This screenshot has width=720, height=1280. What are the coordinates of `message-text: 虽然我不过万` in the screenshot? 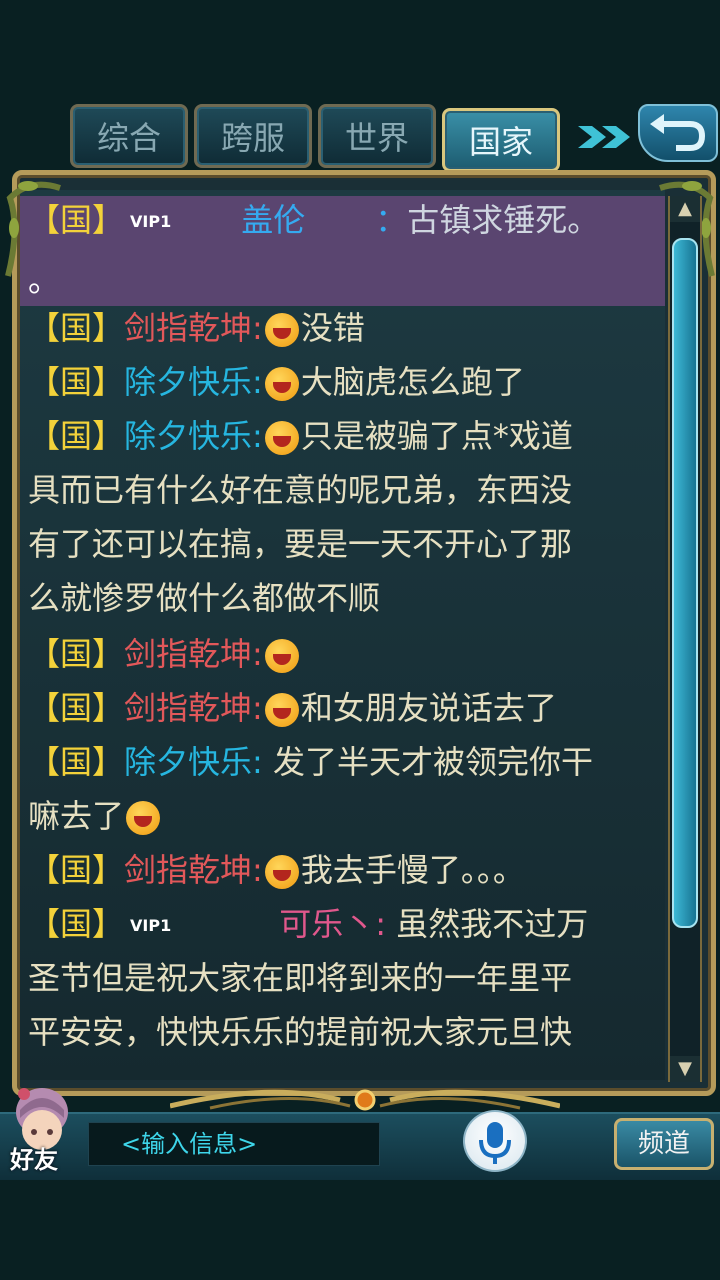 It's located at (487, 924).